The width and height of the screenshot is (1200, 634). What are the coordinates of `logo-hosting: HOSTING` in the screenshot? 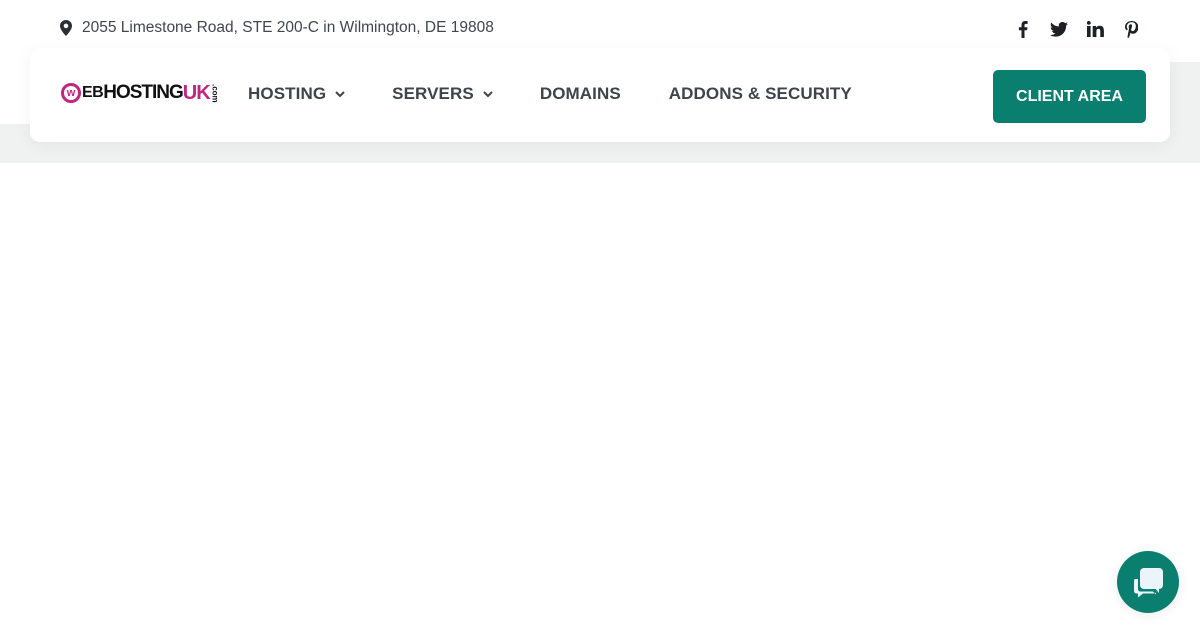 It's located at (143, 92).